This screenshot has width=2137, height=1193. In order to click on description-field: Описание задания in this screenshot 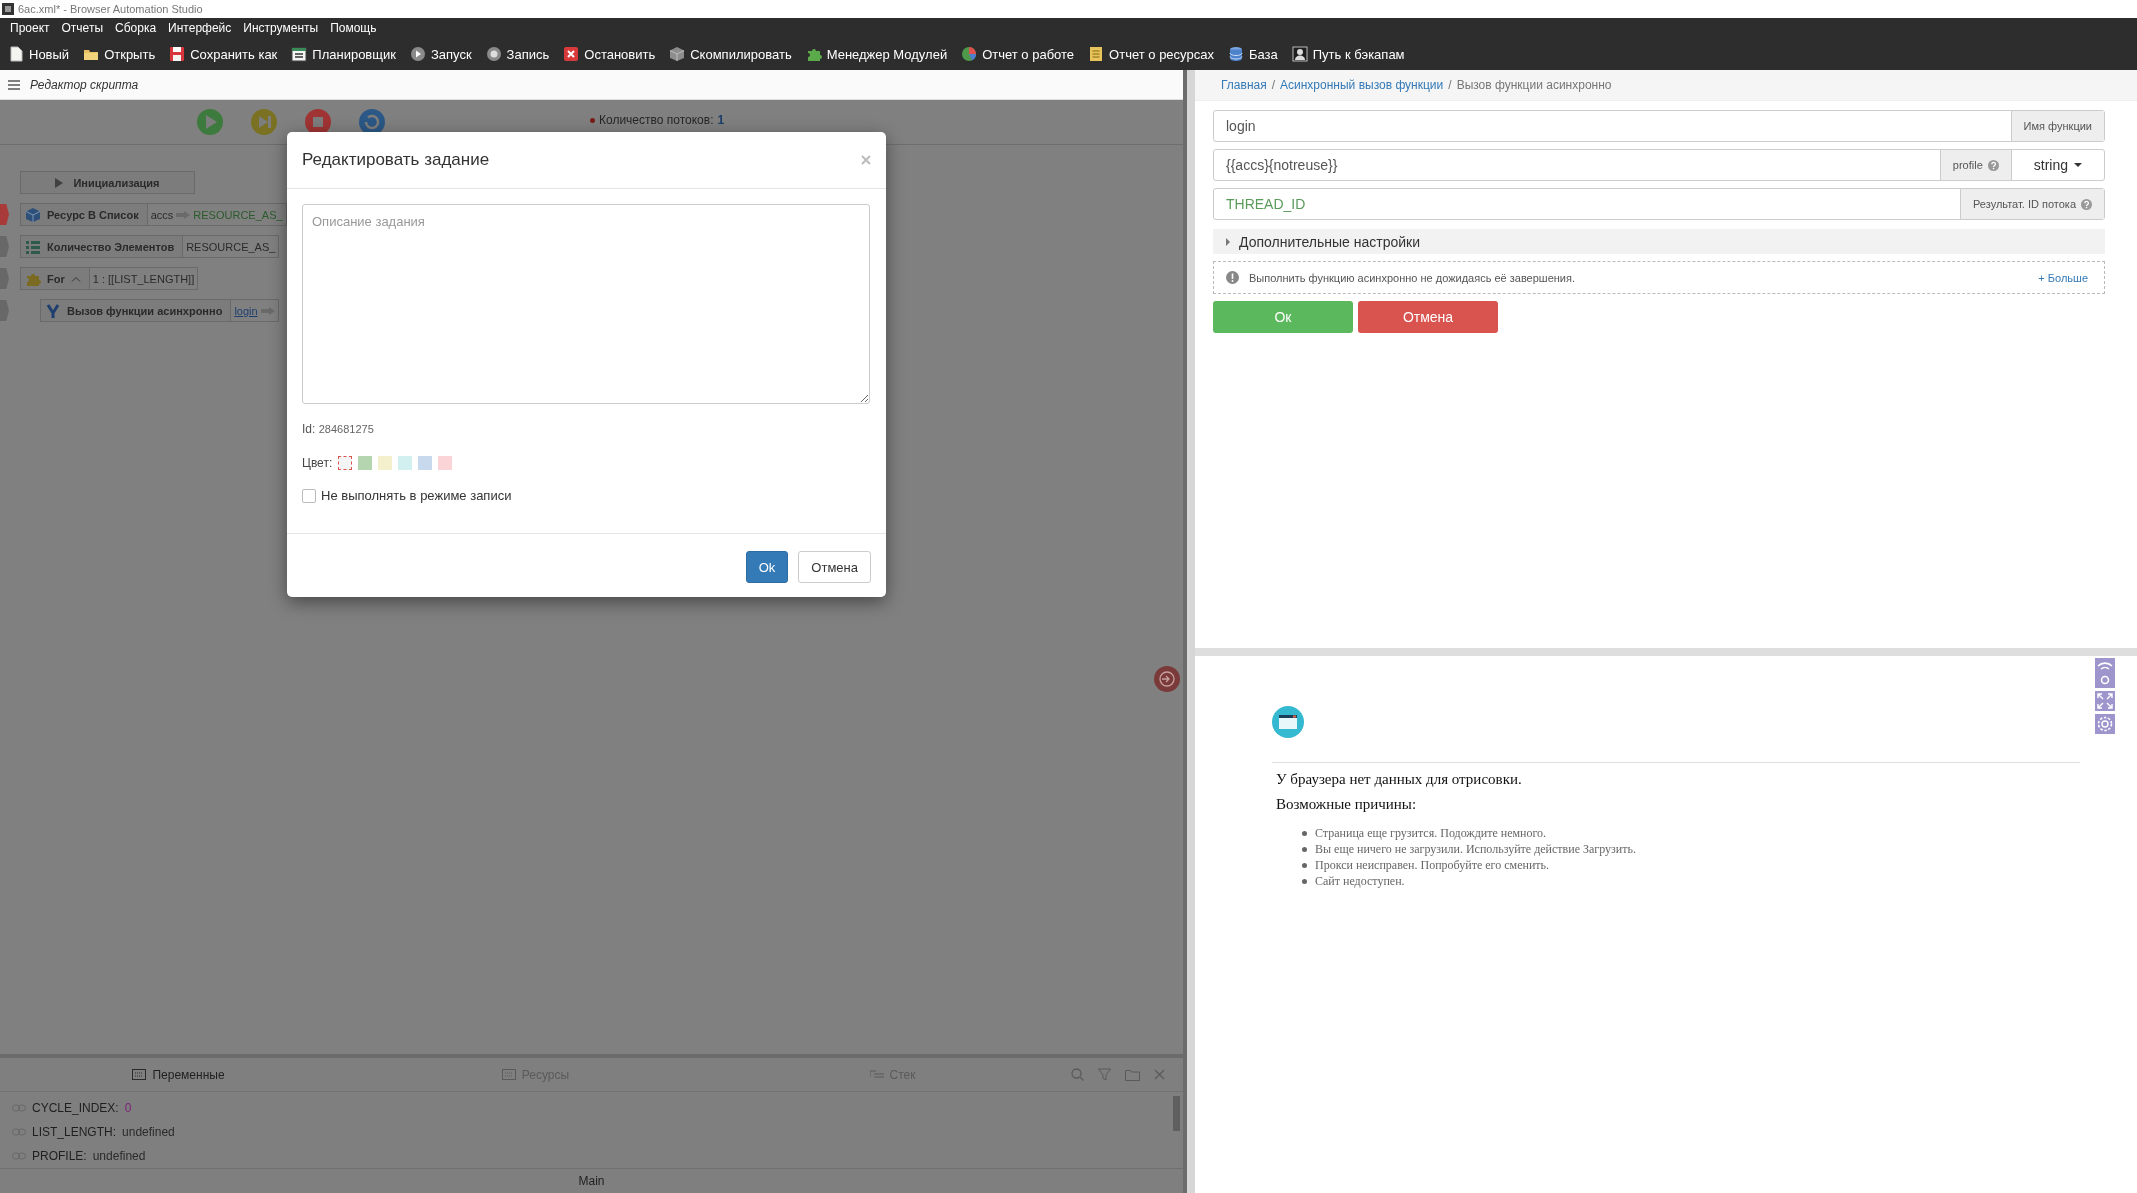, I will do `click(586, 304)`.